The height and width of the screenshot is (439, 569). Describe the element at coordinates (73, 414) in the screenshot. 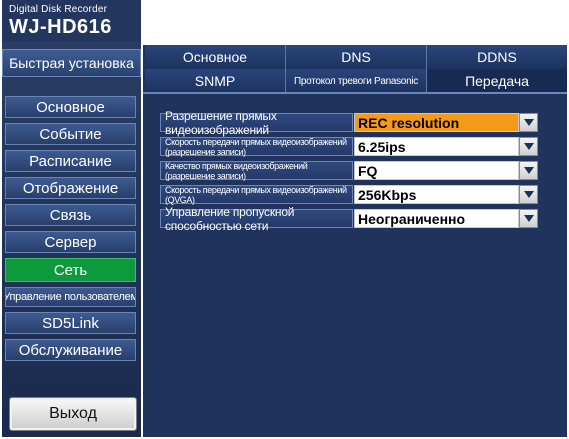

I see `exit-button: Выход` at that location.